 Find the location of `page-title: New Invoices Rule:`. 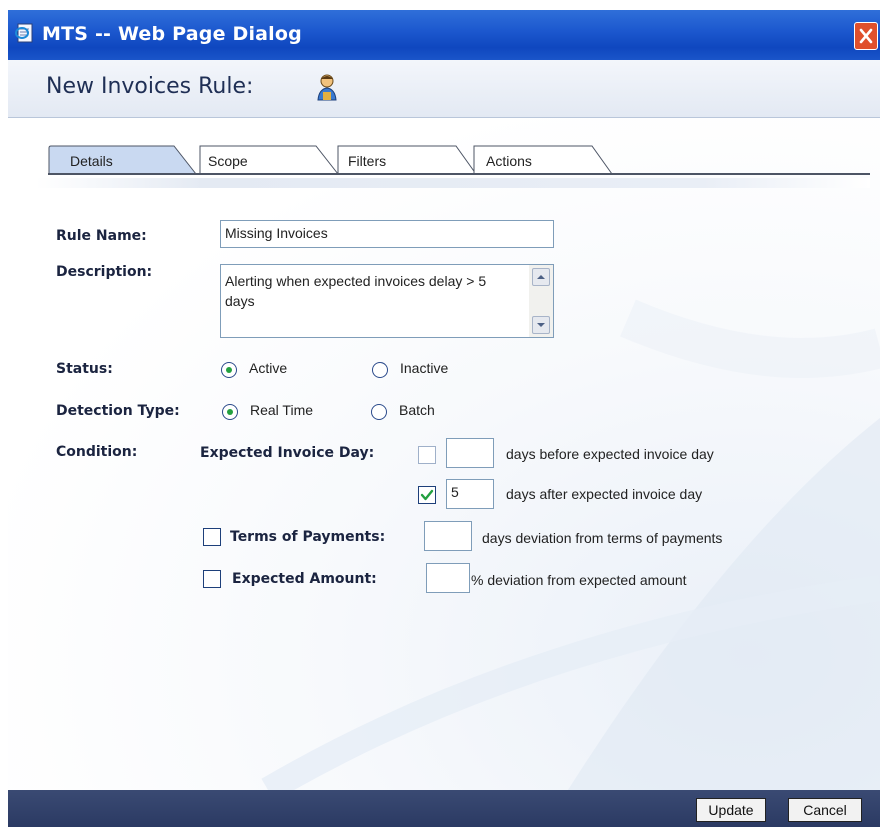

page-title: New Invoices Rule: is located at coordinates (150, 86).